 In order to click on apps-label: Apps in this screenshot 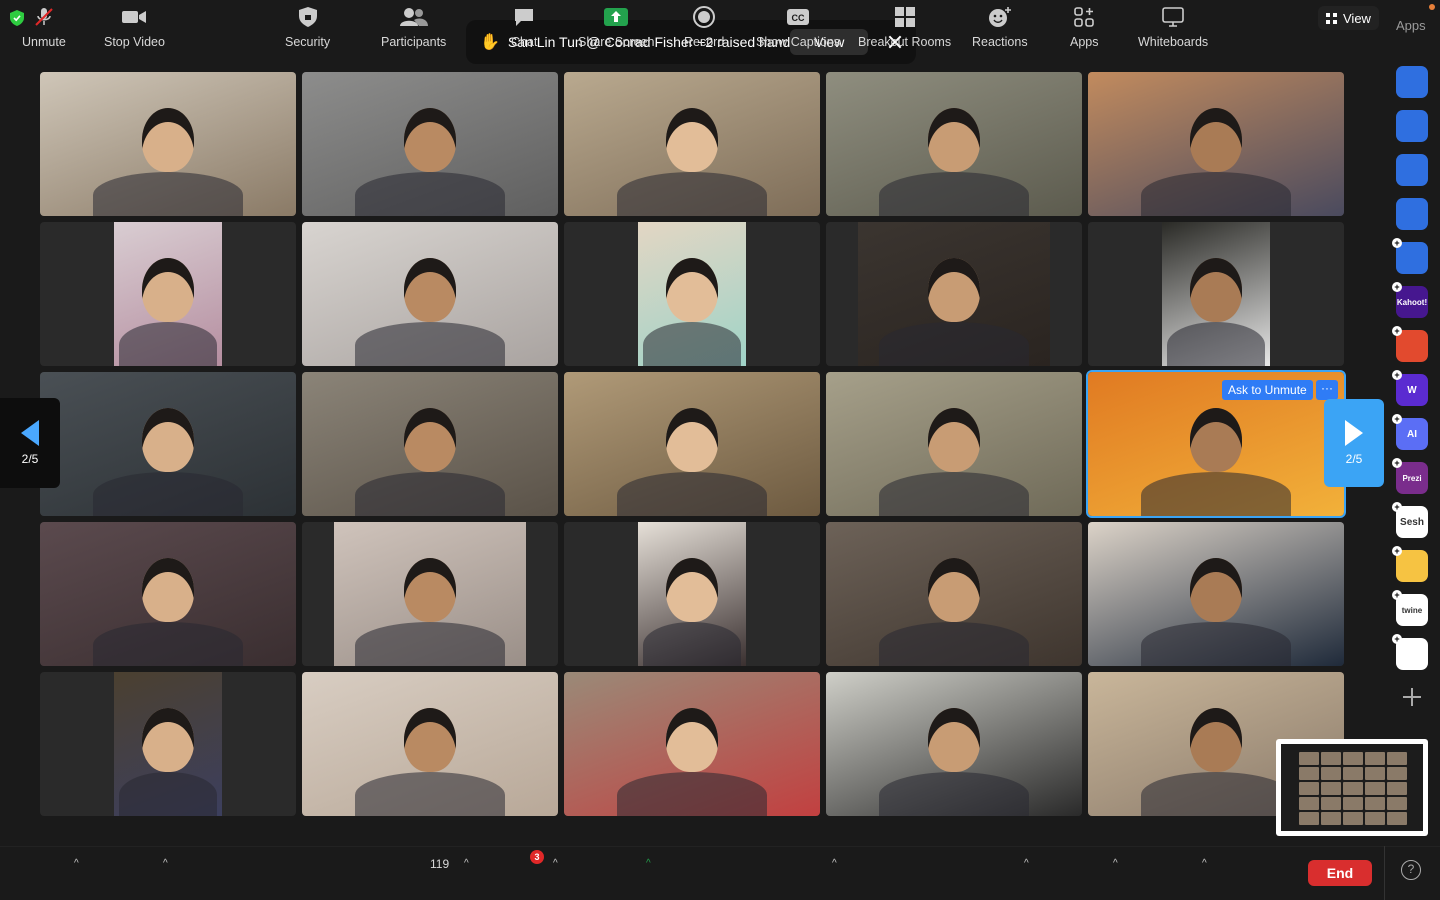, I will do `click(1084, 42)`.